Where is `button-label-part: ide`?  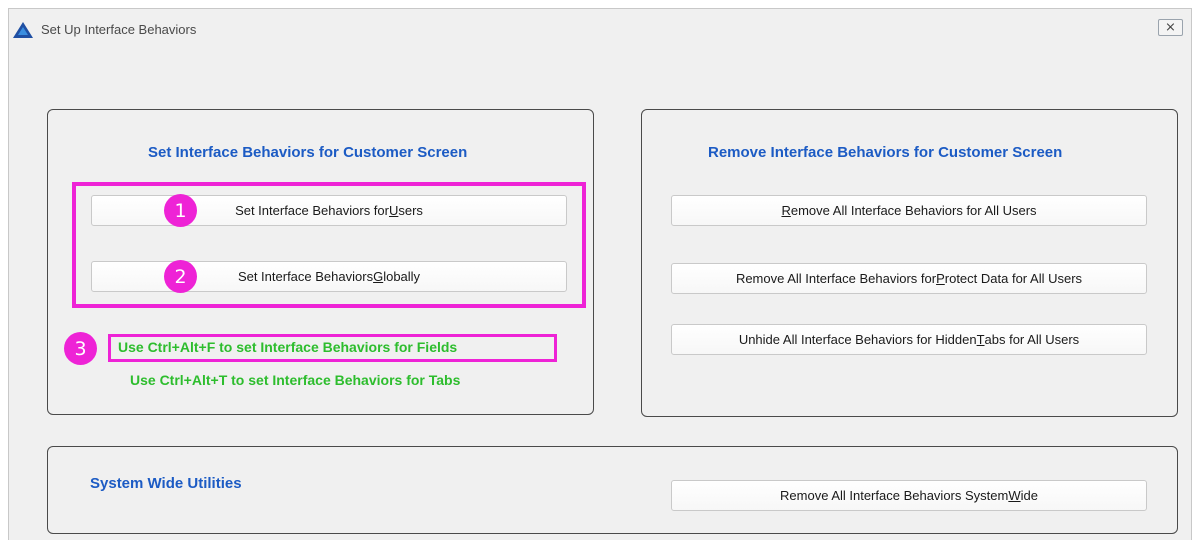
button-label-part: ide is located at coordinates (1029, 495).